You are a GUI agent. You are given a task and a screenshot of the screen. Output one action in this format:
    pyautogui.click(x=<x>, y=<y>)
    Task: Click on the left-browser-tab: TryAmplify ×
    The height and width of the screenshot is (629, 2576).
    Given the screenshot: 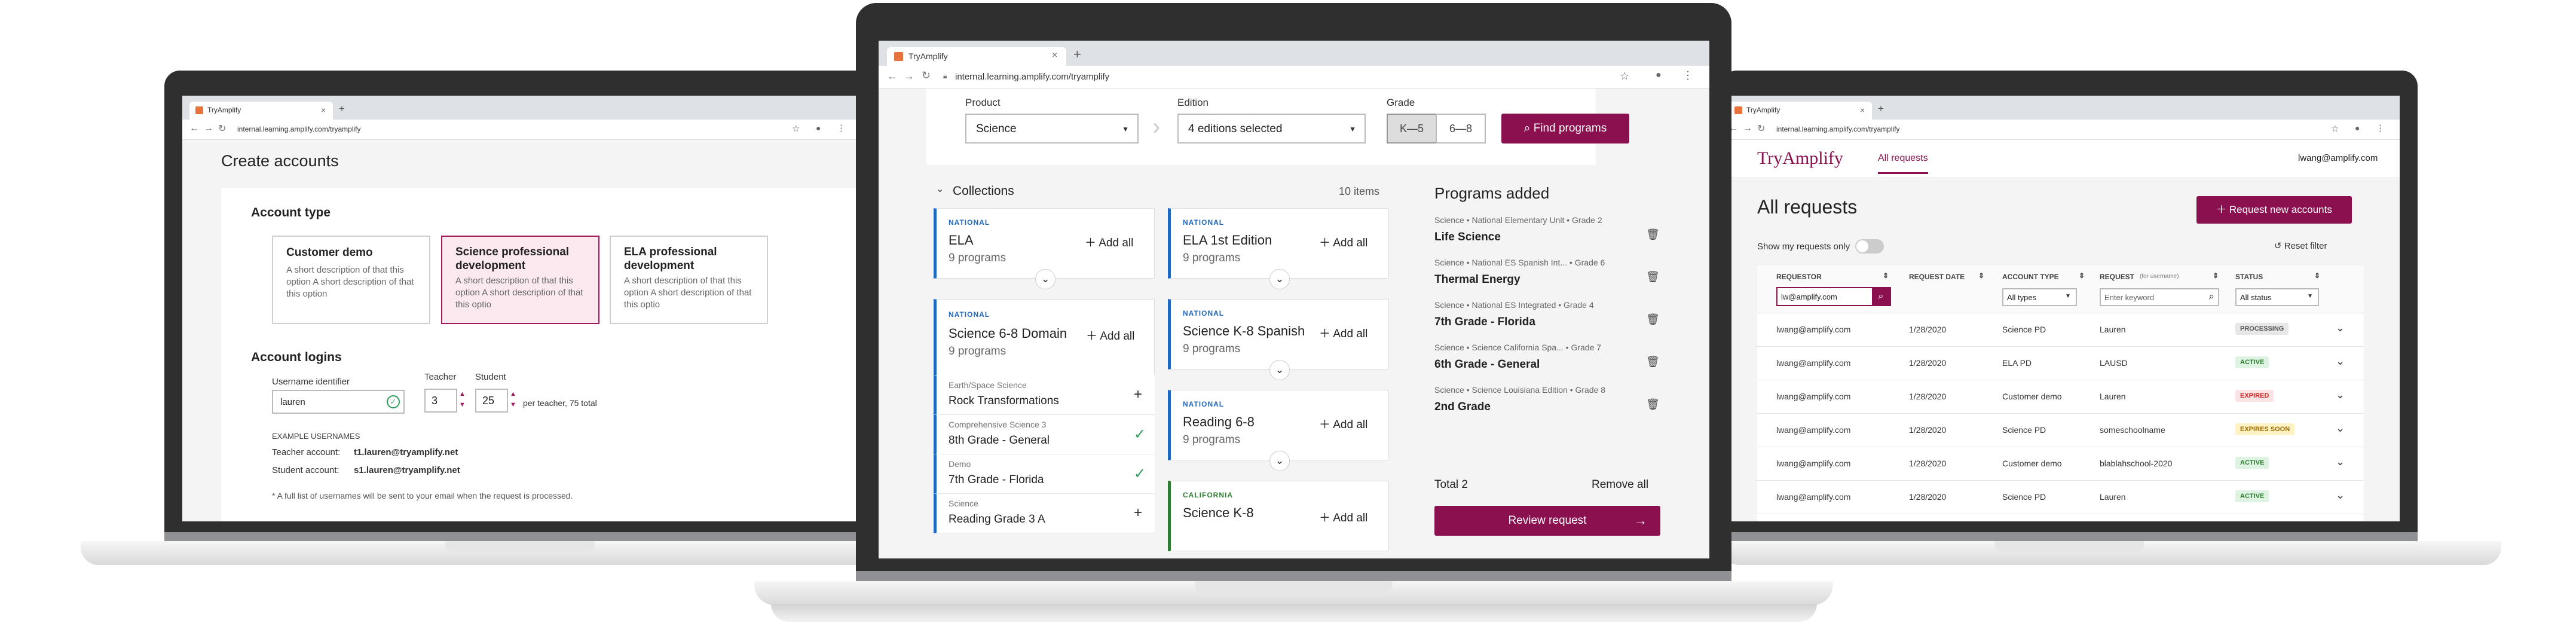 What is the action you would take?
    pyautogui.click(x=261, y=111)
    